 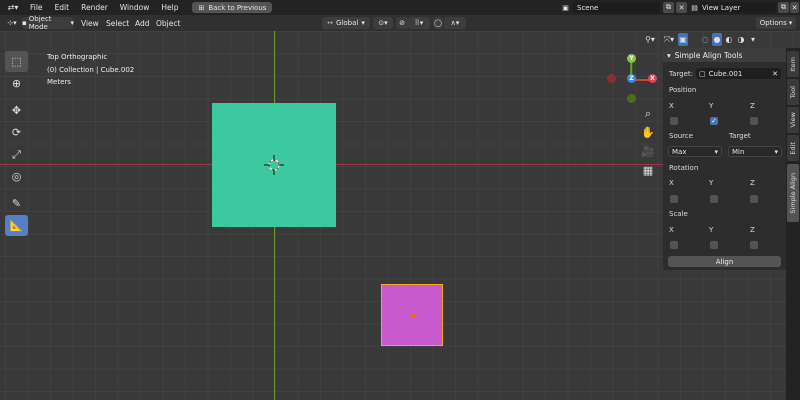 What do you see at coordinates (652, 78) in the screenshot?
I see `gizmo-x-handle: X` at bounding box center [652, 78].